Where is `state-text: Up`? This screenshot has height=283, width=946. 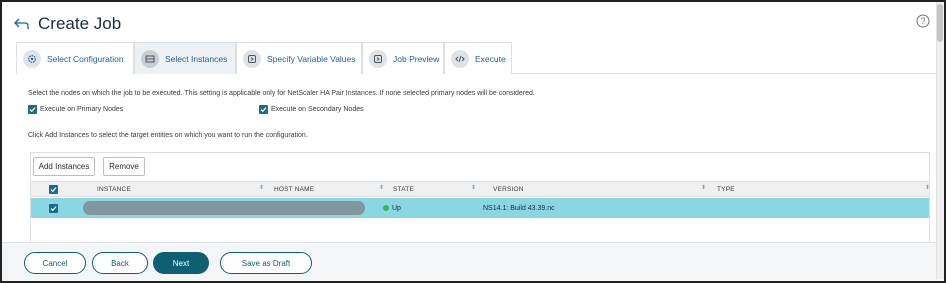
state-text: Up is located at coordinates (396, 208).